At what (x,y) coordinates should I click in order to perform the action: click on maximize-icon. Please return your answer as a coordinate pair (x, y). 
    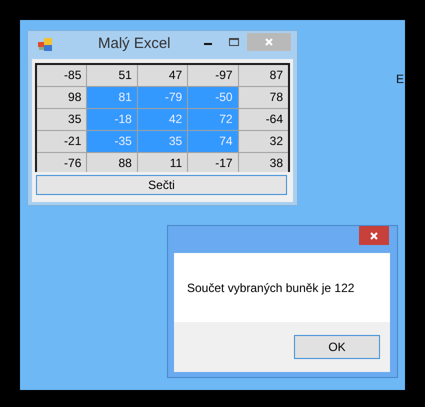
    Looking at the image, I should click on (234, 42).